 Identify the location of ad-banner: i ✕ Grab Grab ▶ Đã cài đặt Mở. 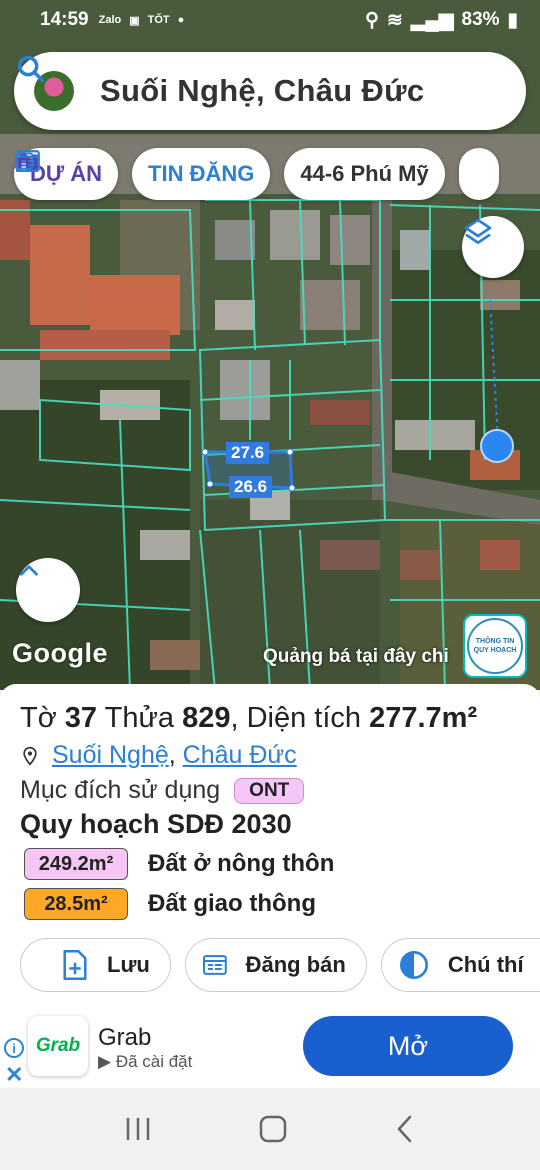
(270, 1049).